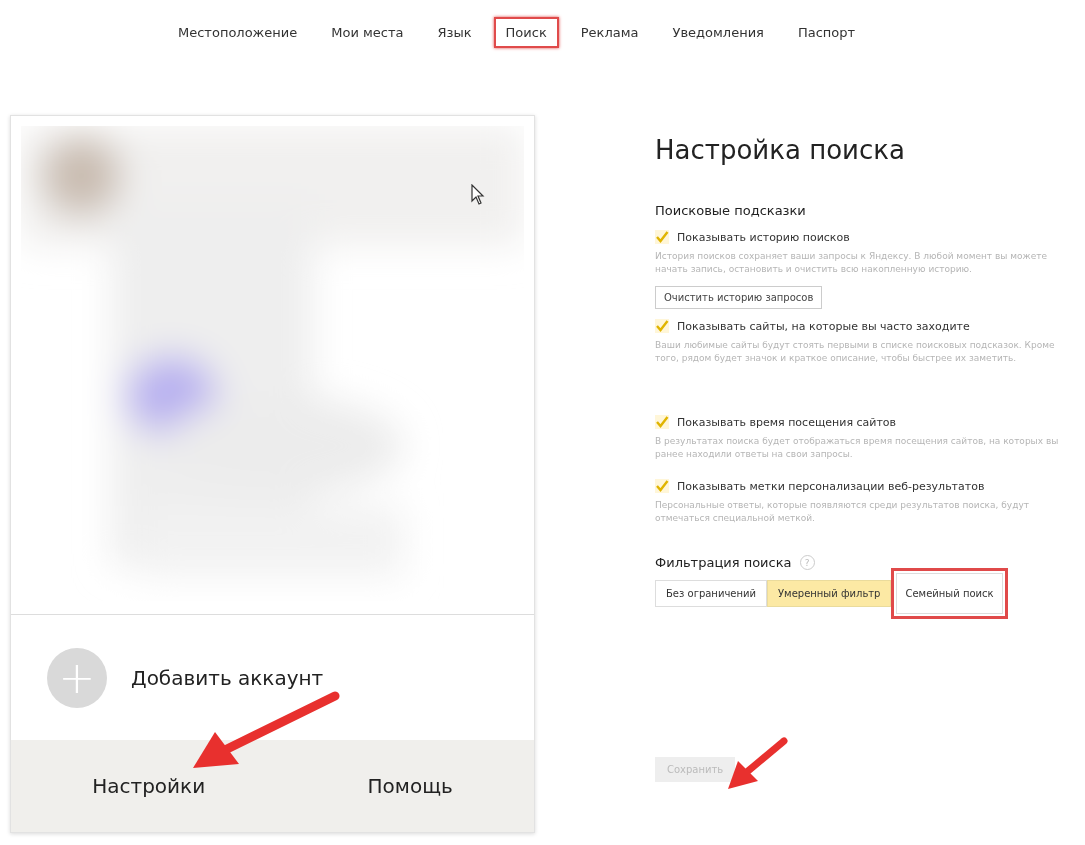 The image size is (1085, 845). What do you see at coordinates (829, 594) in the screenshot?
I see `filter-option: Умеренный фильтр` at bounding box center [829, 594].